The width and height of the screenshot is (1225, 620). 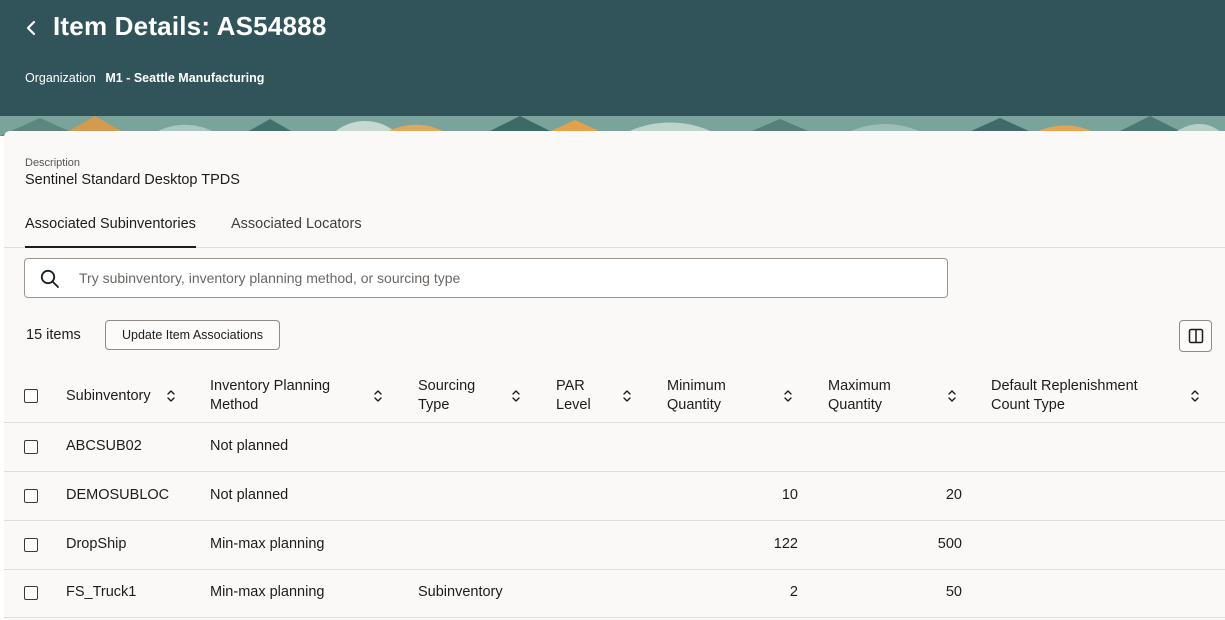 What do you see at coordinates (793, 592) in the screenshot?
I see `cell-minimum-quantity: 2` at bounding box center [793, 592].